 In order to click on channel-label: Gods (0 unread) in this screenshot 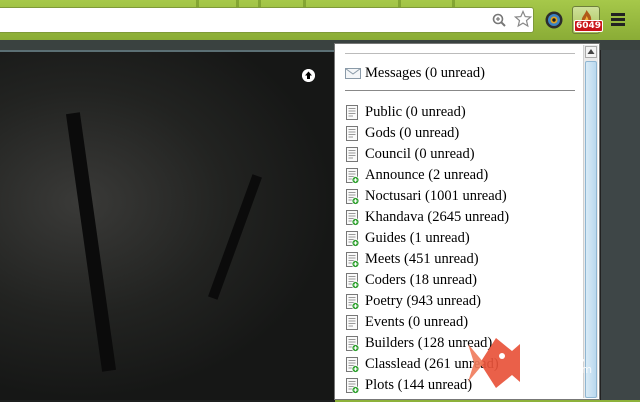, I will do `click(412, 133)`.